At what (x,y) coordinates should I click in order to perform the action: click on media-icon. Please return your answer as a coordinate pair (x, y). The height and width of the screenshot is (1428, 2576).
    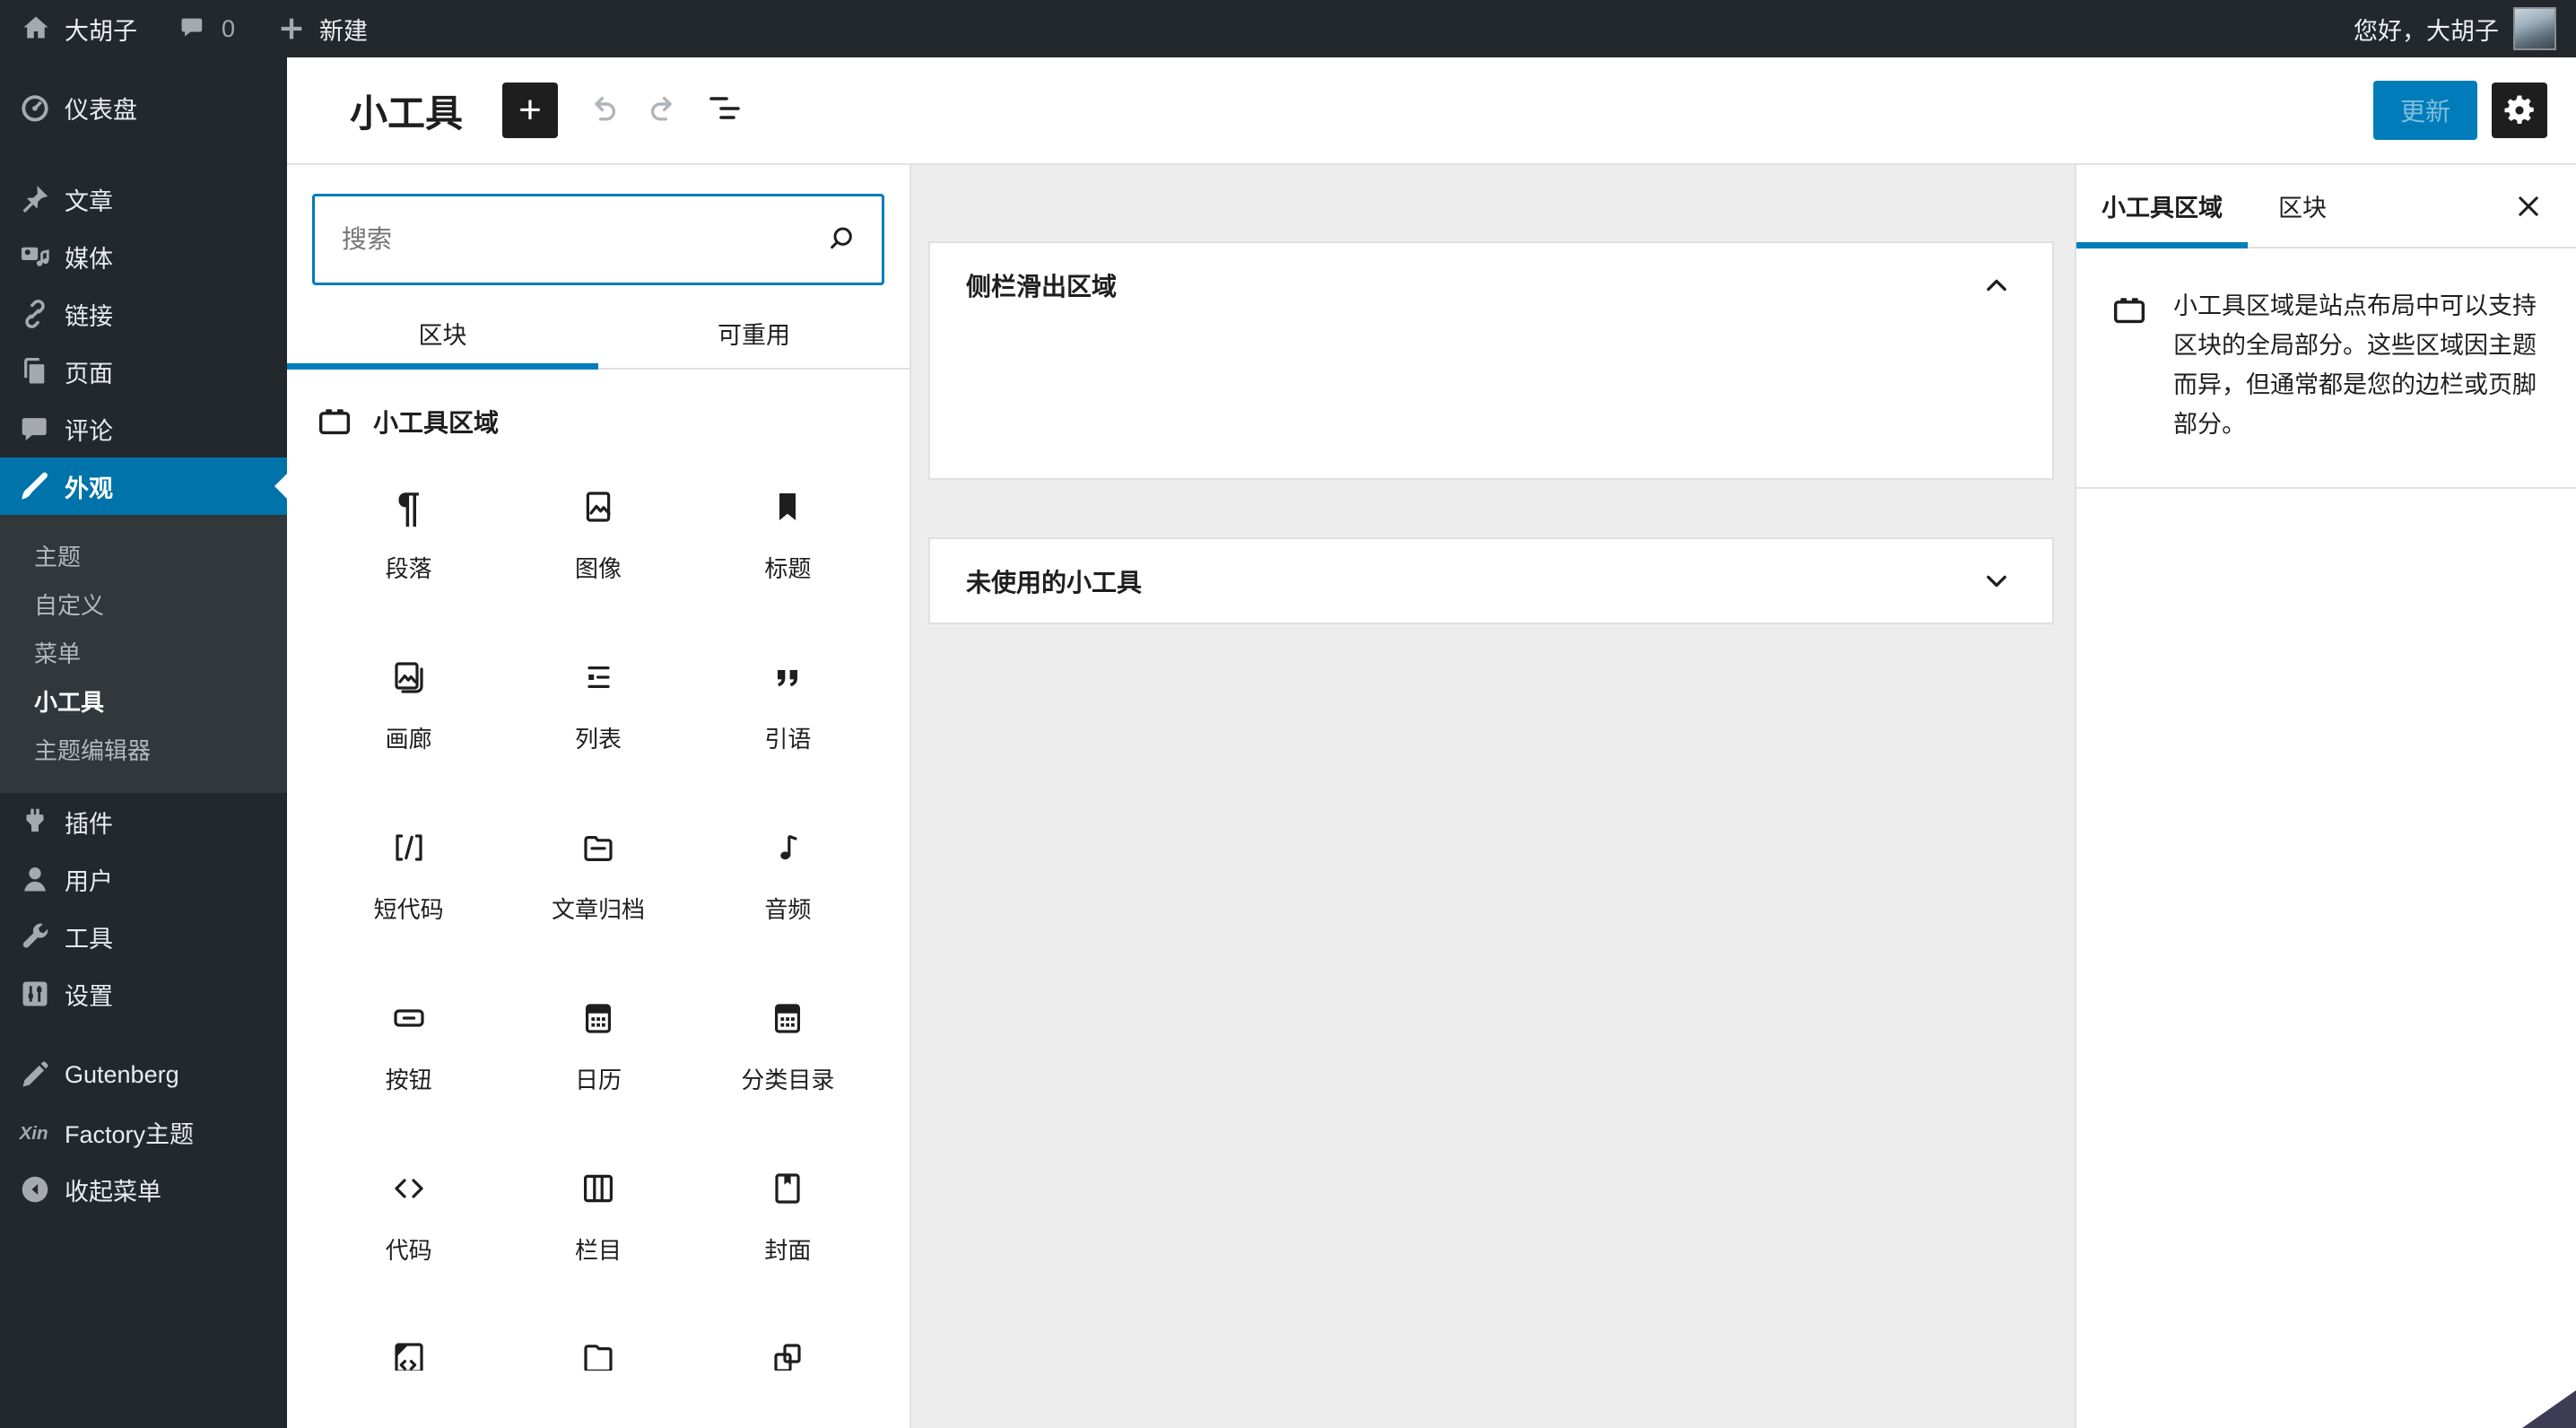
    Looking at the image, I should click on (35, 256).